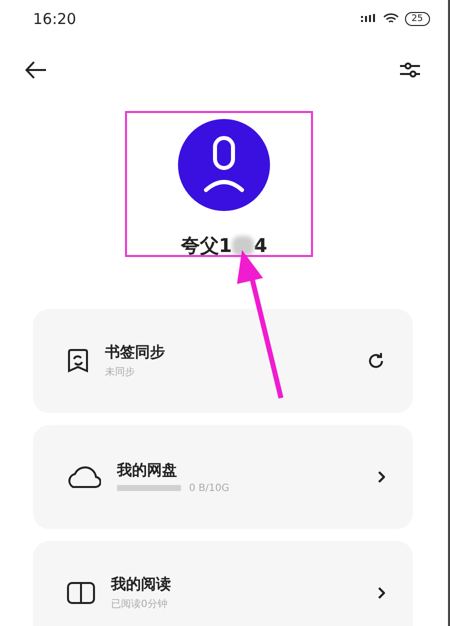 This screenshot has width=450, height=626. Describe the element at coordinates (223, 361) in the screenshot. I see `menu-card: 书签同步 未同步` at that location.